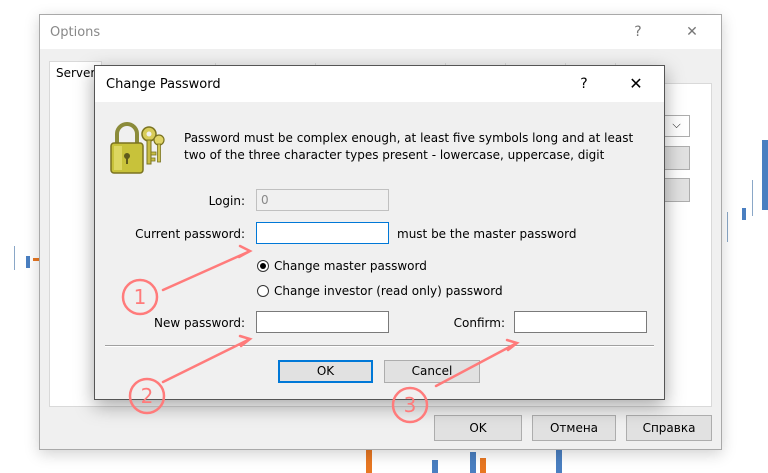 Image resolution: width=768 pixels, height=473 pixels. What do you see at coordinates (350, 266) in the screenshot?
I see `radio-master-label: Change master password` at bounding box center [350, 266].